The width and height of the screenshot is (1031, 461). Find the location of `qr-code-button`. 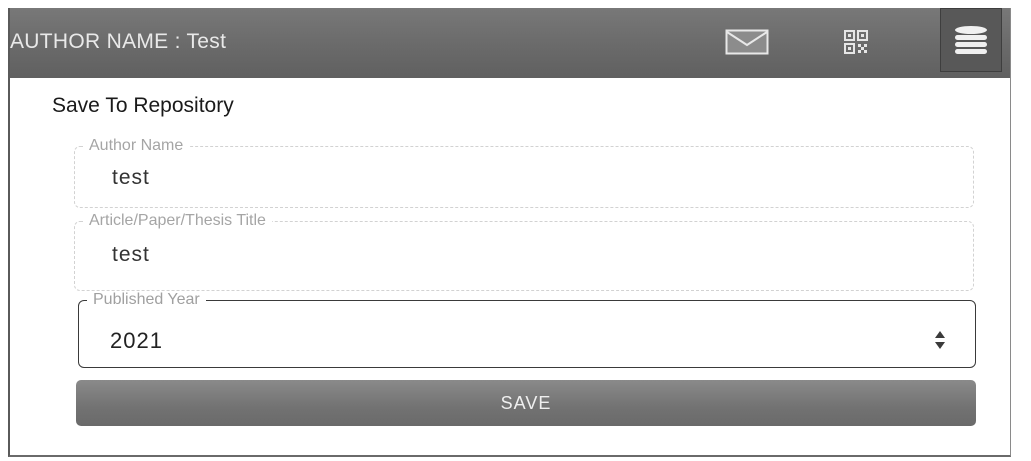

qr-code-button is located at coordinates (856, 42).